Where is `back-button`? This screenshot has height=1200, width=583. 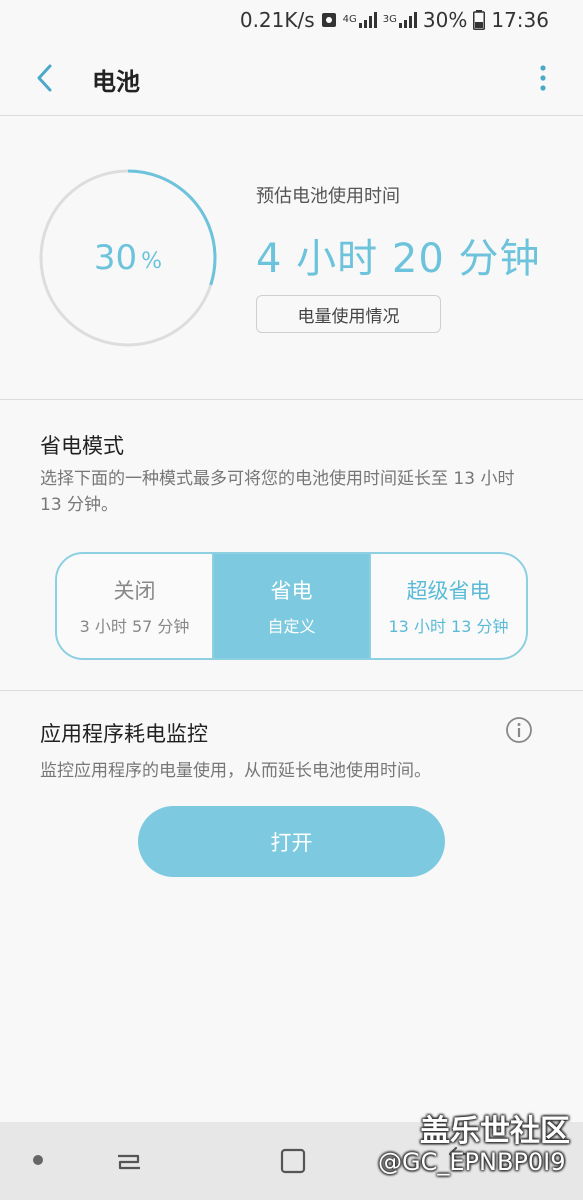
back-button is located at coordinates (45, 78).